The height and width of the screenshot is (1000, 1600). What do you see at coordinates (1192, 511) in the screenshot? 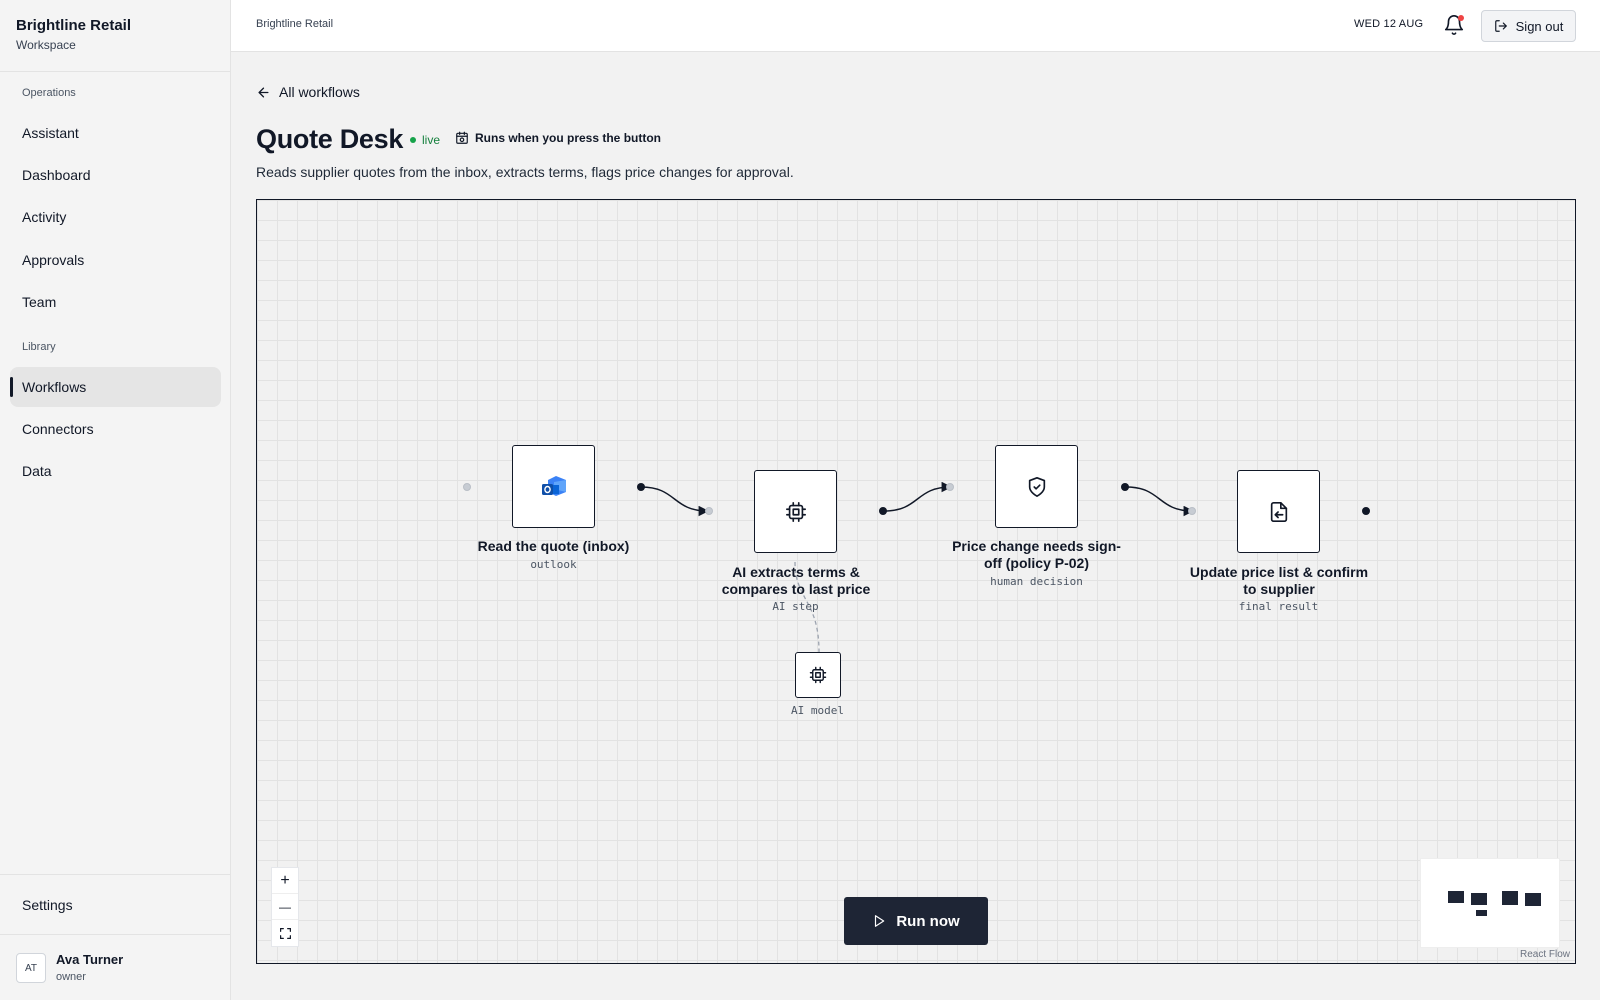
I see `node-4-input-handle` at bounding box center [1192, 511].